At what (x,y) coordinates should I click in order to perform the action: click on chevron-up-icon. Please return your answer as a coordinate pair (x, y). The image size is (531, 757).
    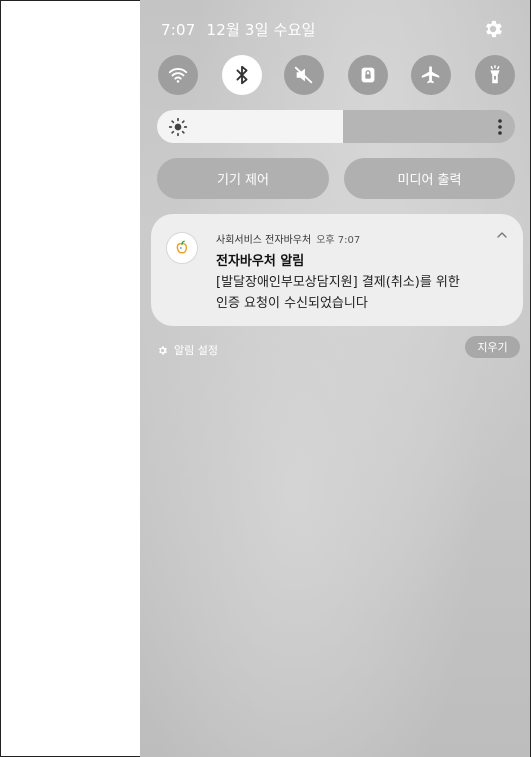
    Looking at the image, I should click on (502, 235).